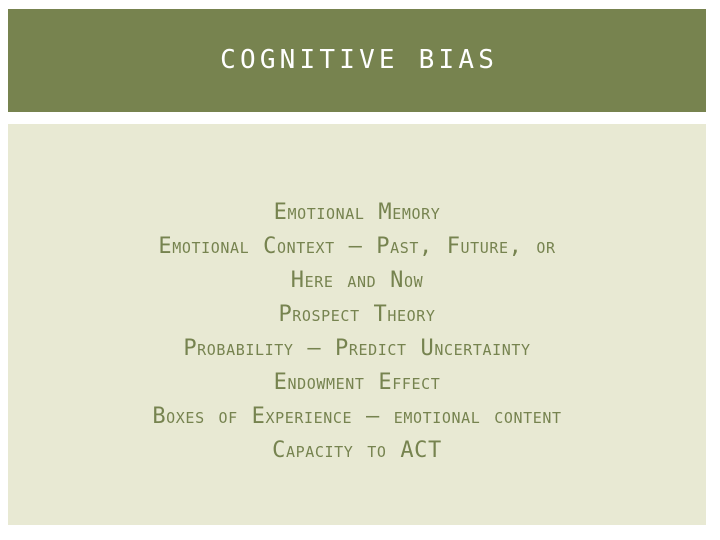  Describe the element at coordinates (357, 450) in the screenshot. I see `list-item: Capacity to ACT` at that location.